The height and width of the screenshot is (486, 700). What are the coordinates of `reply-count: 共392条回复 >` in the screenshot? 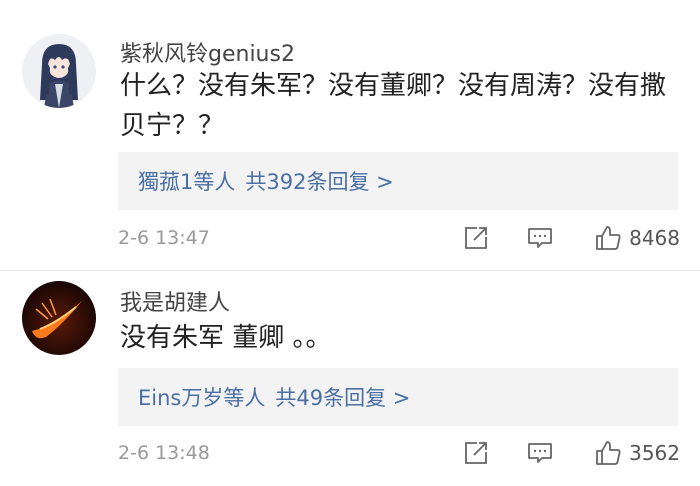 It's located at (319, 182).